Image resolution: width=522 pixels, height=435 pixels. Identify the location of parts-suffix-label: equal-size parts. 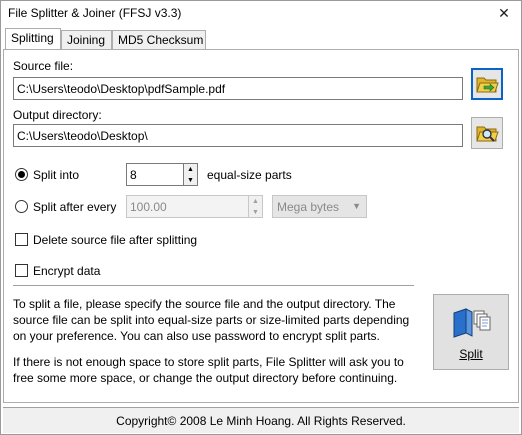
(249, 175).